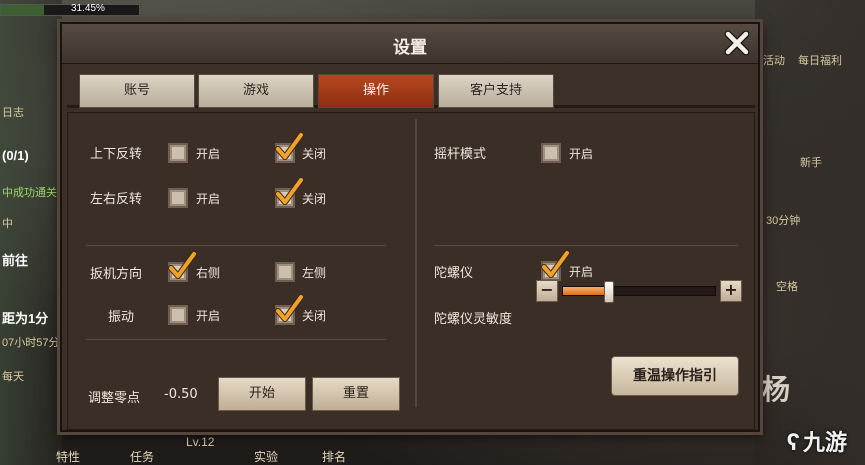  I want to click on right-text-newbie: 新手, so click(811, 163).